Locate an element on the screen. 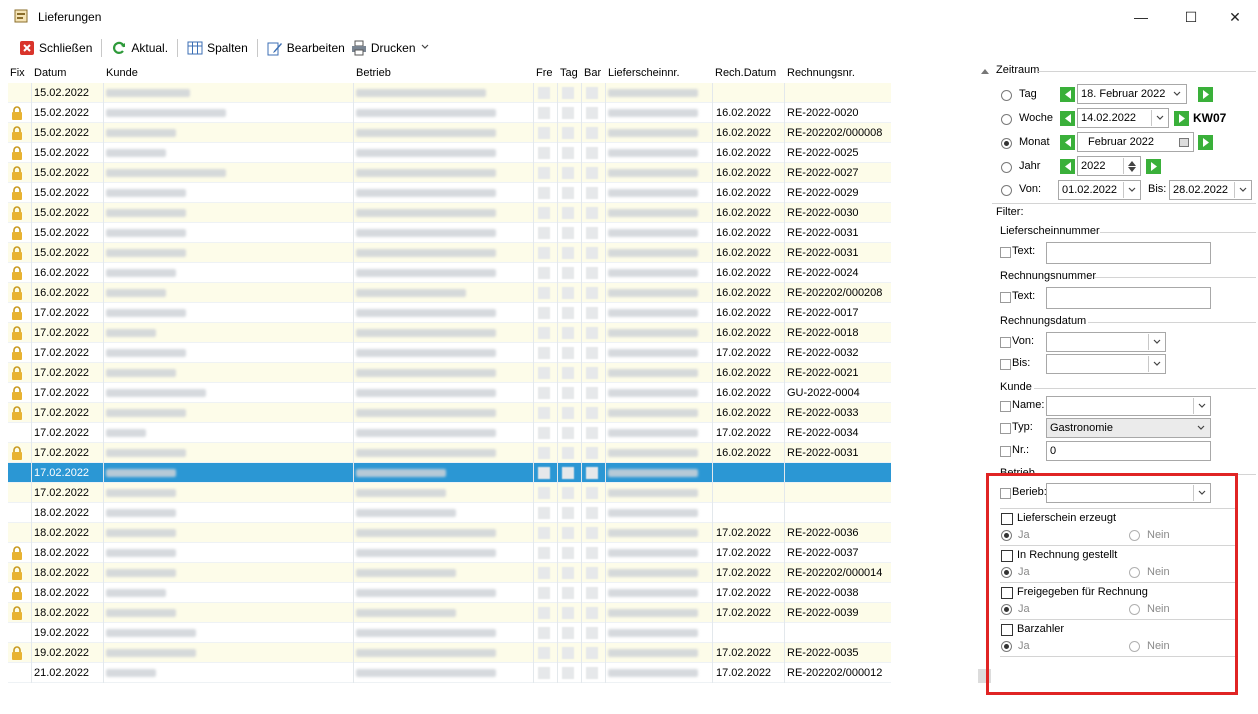 Image resolution: width=1258 pixels, height=714 pixels. radio-jahr is located at coordinates (1006, 167).